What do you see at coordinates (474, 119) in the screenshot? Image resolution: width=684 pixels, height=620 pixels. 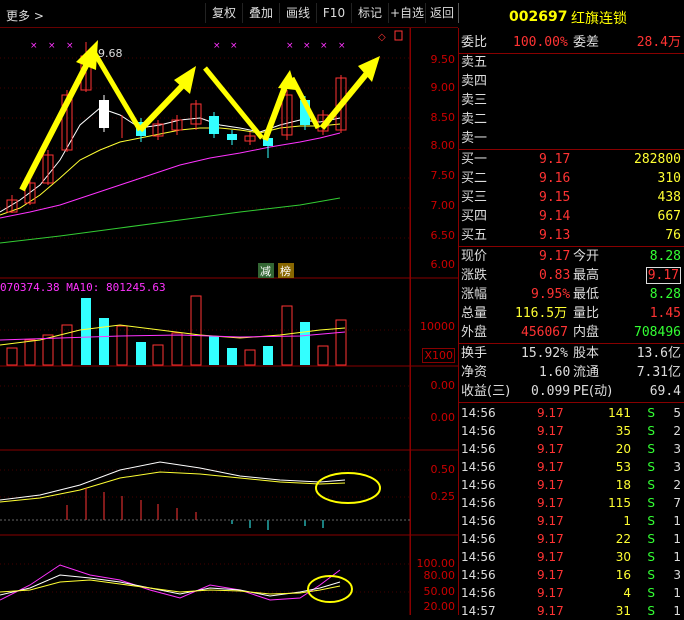 I see `sell-level-2: 卖二` at bounding box center [474, 119].